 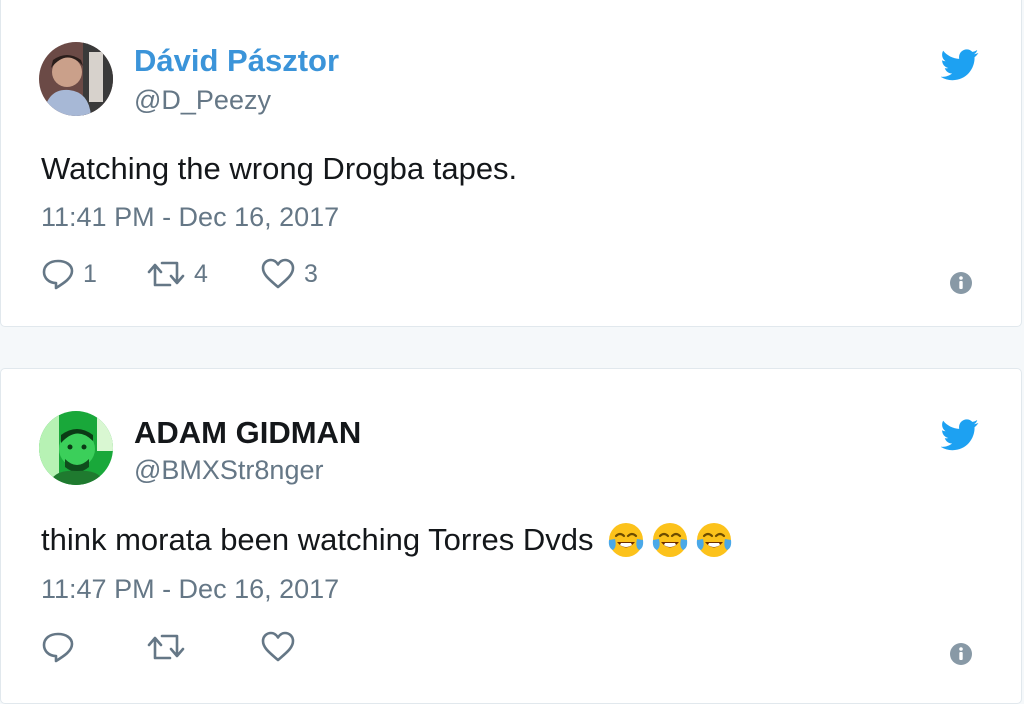 I want to click on reply-button: 1, so click(x=93, y=274).